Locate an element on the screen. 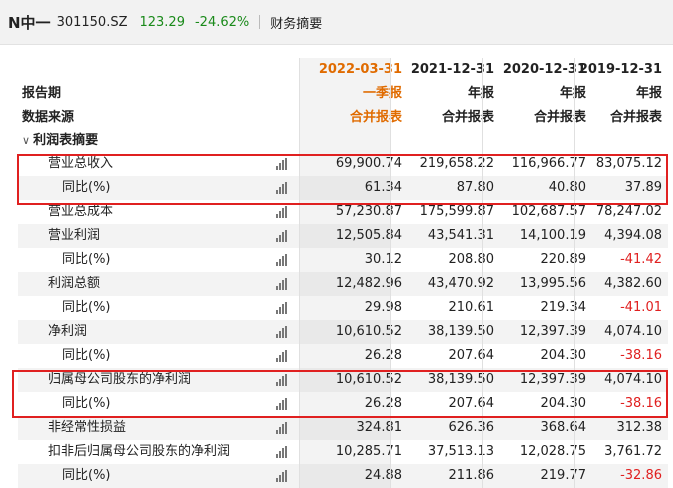 The image size is (673, 488). stock-name: N中一 is located at coordinates (29, 22).